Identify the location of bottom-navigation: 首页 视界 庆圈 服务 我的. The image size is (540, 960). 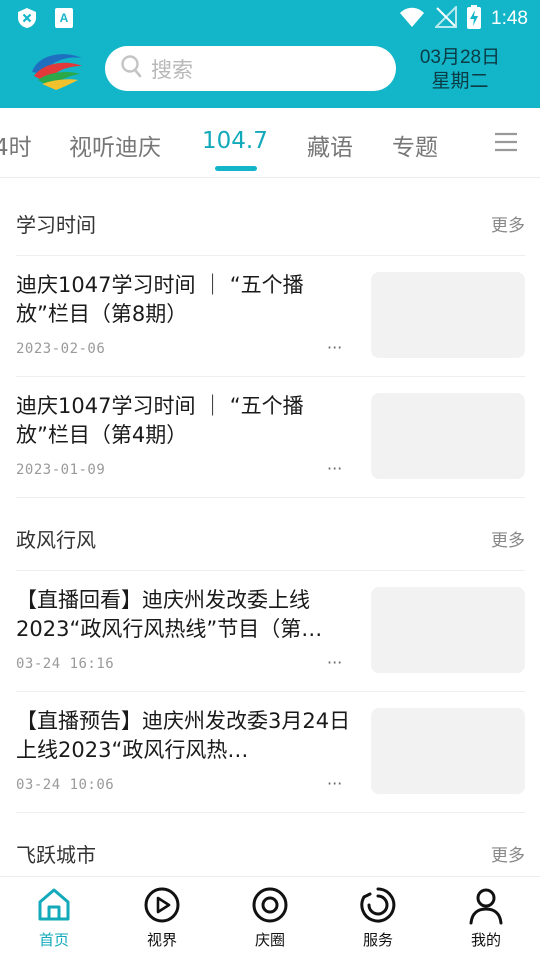
(270, 918).